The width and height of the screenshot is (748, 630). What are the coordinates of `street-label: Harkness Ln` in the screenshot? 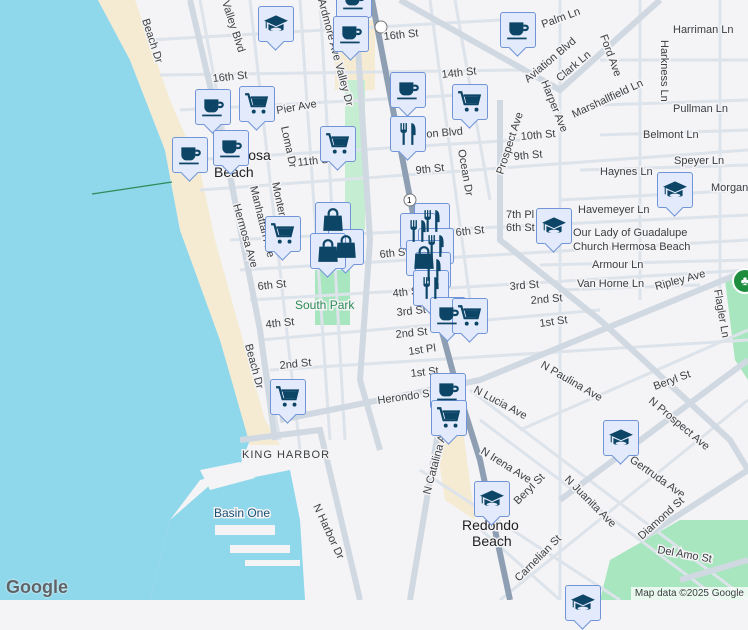 It's located at (664, 71).